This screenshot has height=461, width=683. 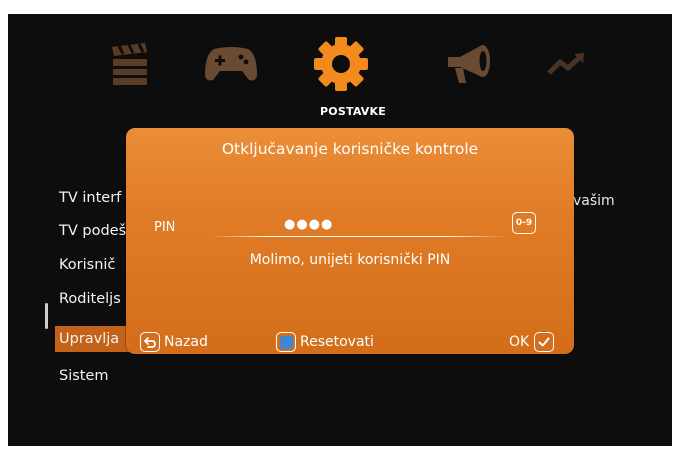 I want to click on megaphone-icon, so click(x=469, y=64).